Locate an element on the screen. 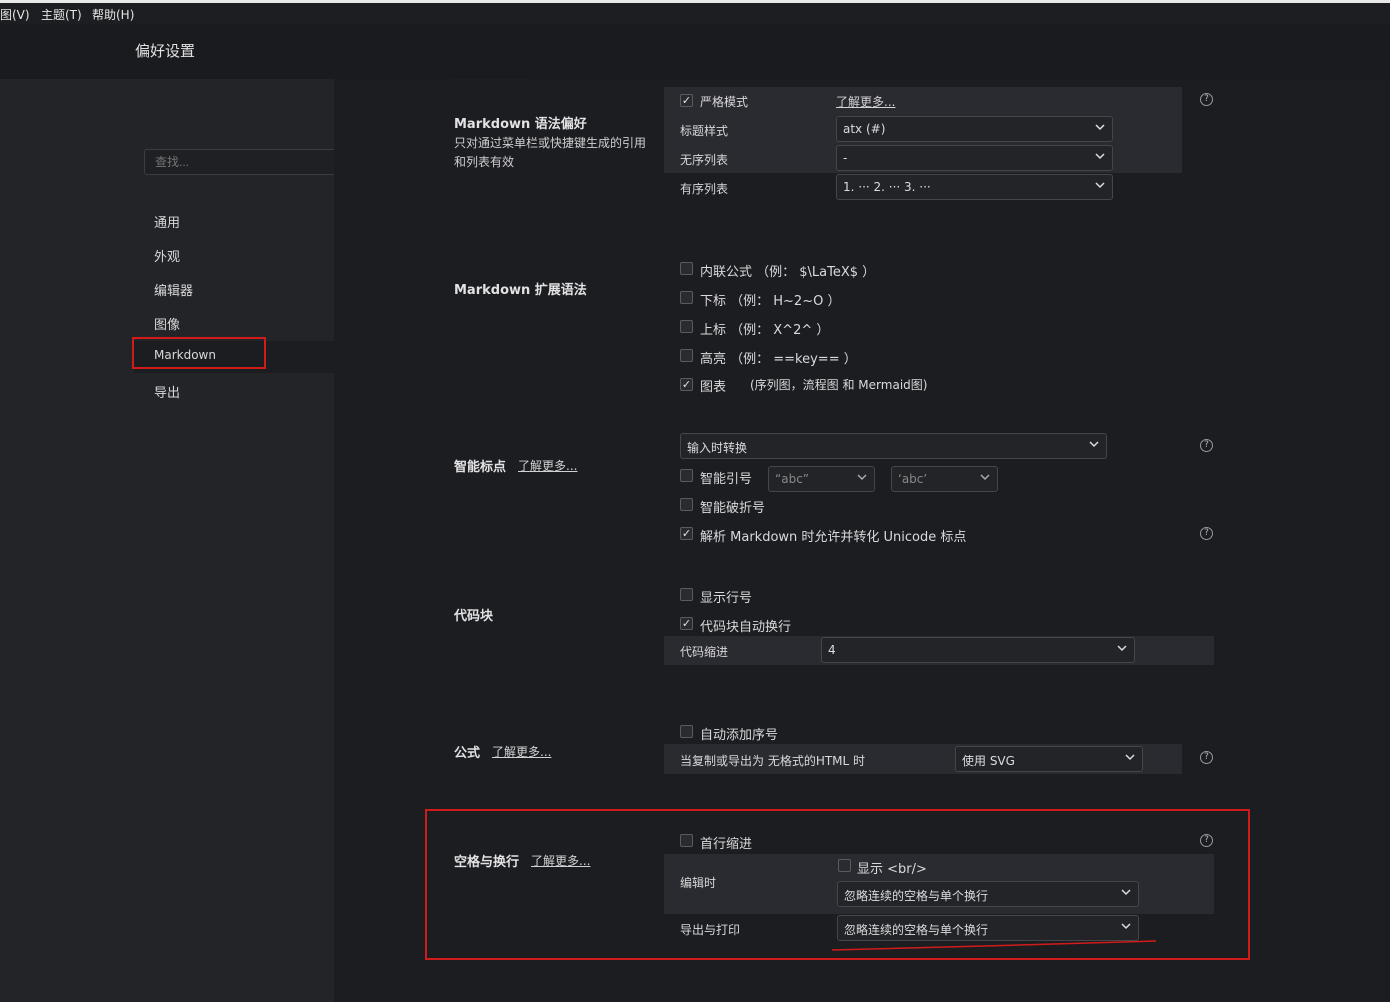 Image resolution: width=1390 pixels, height=1002 pixels. line-numbers-checkbox is located at coordinates (686, 594).